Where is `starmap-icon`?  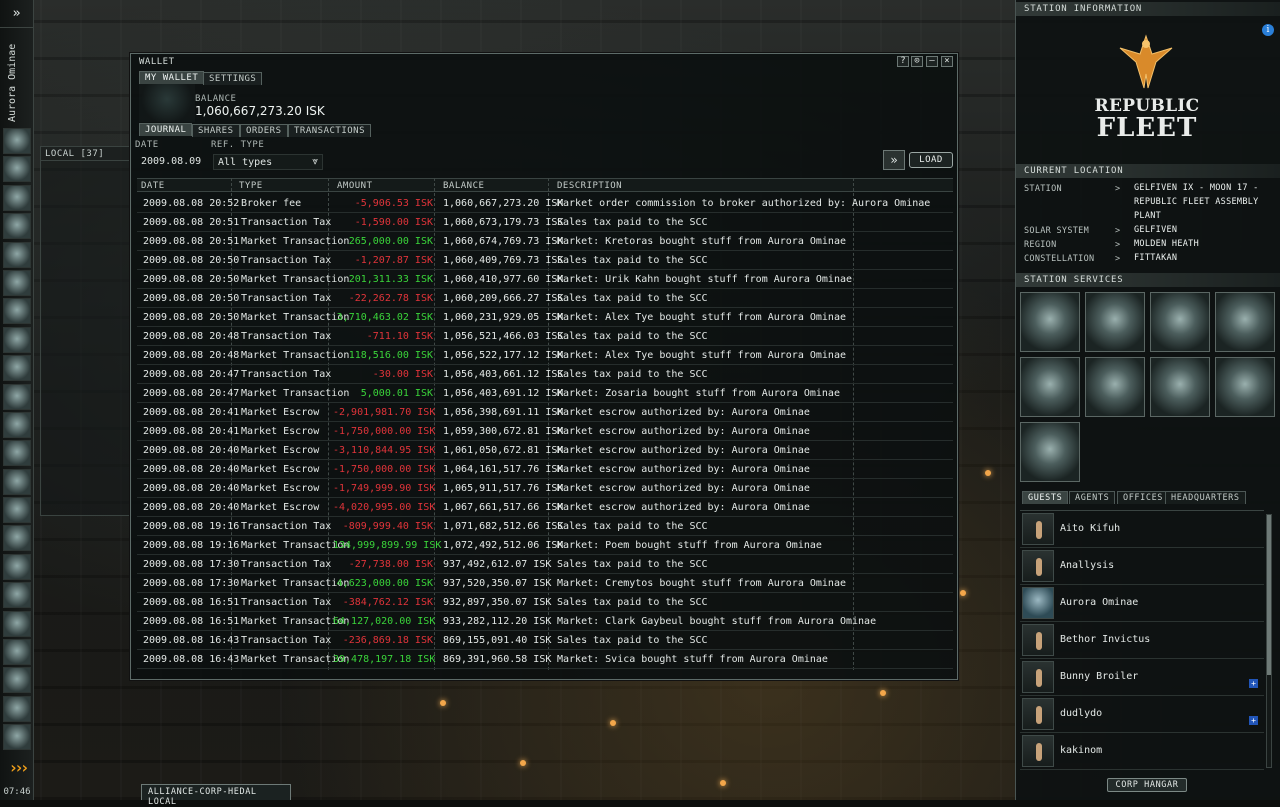 starmap-icon is located at coordinates (17, 368).